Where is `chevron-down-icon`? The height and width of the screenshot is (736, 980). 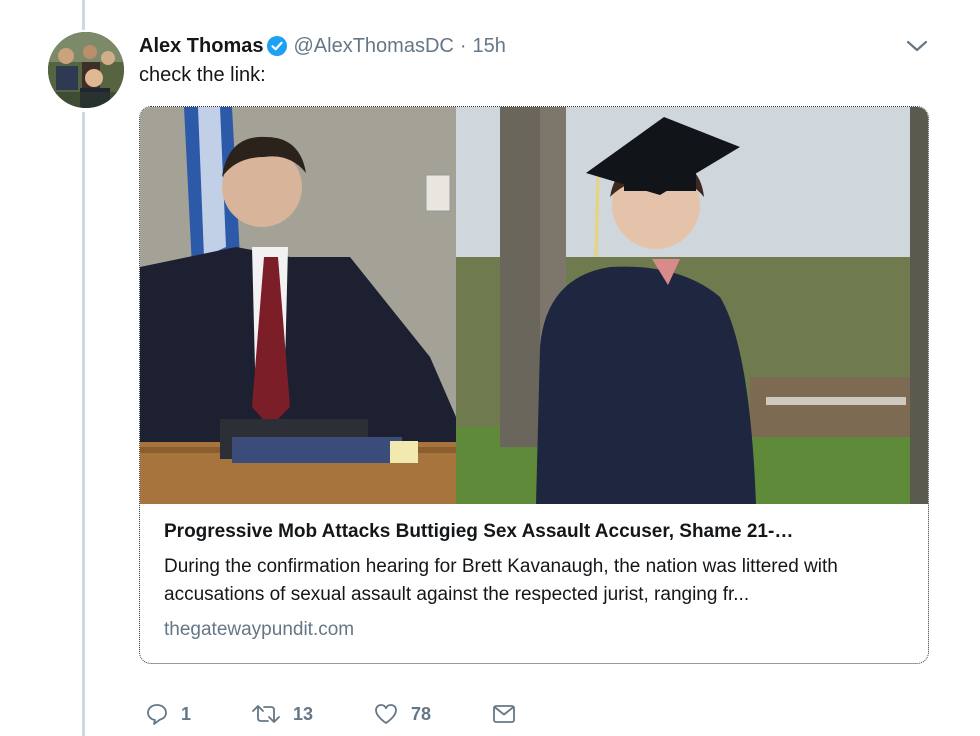 chevron-down-icon is located at coordinates (917, 46).